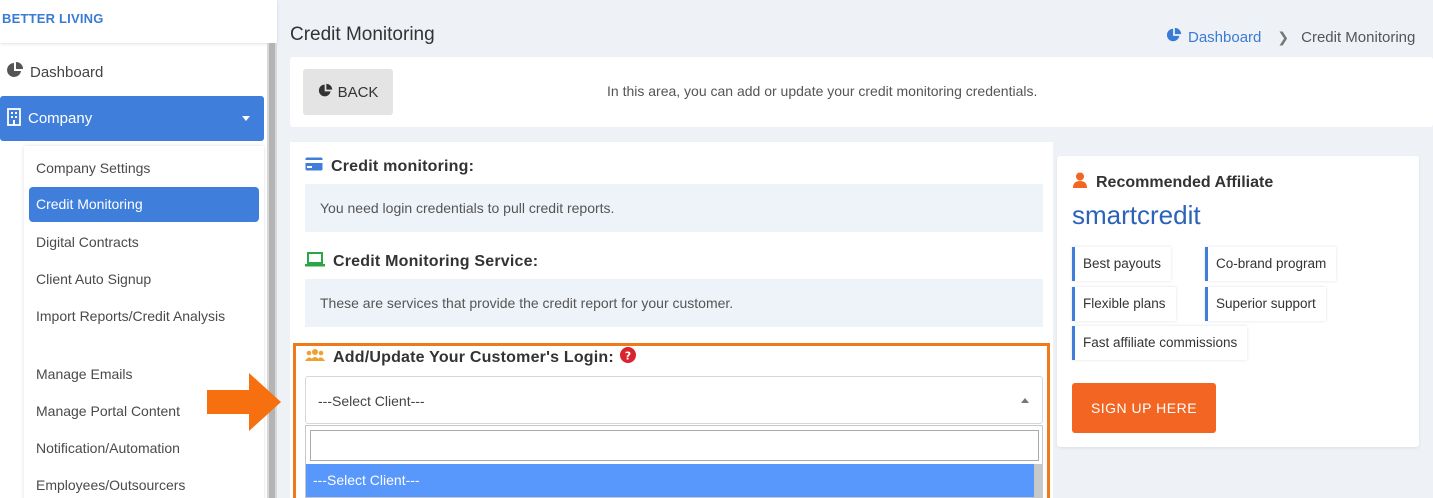 The height and width of the screenshot is (498, 1433). What do you see at coordinates (1185, 182) in the screenshot?
I see `affiliate-title-text: Recommended Affiliate` at bounding box center [1185, 182].